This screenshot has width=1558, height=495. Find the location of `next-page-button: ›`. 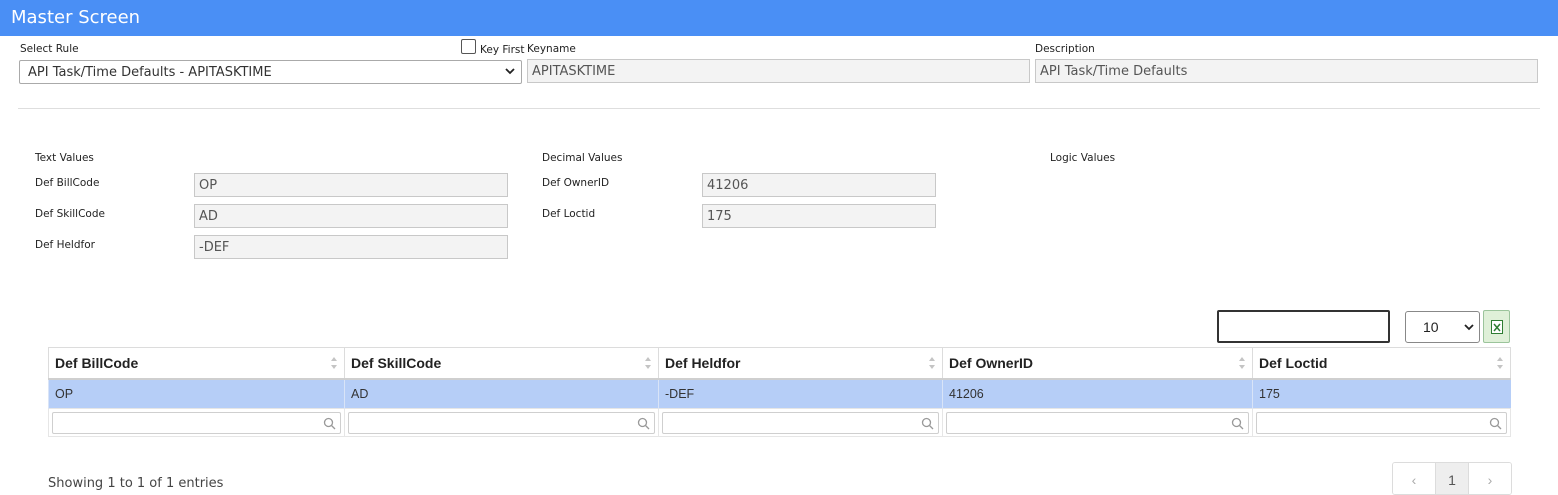

next-page-button: › is located at coordinates (1490, 478).